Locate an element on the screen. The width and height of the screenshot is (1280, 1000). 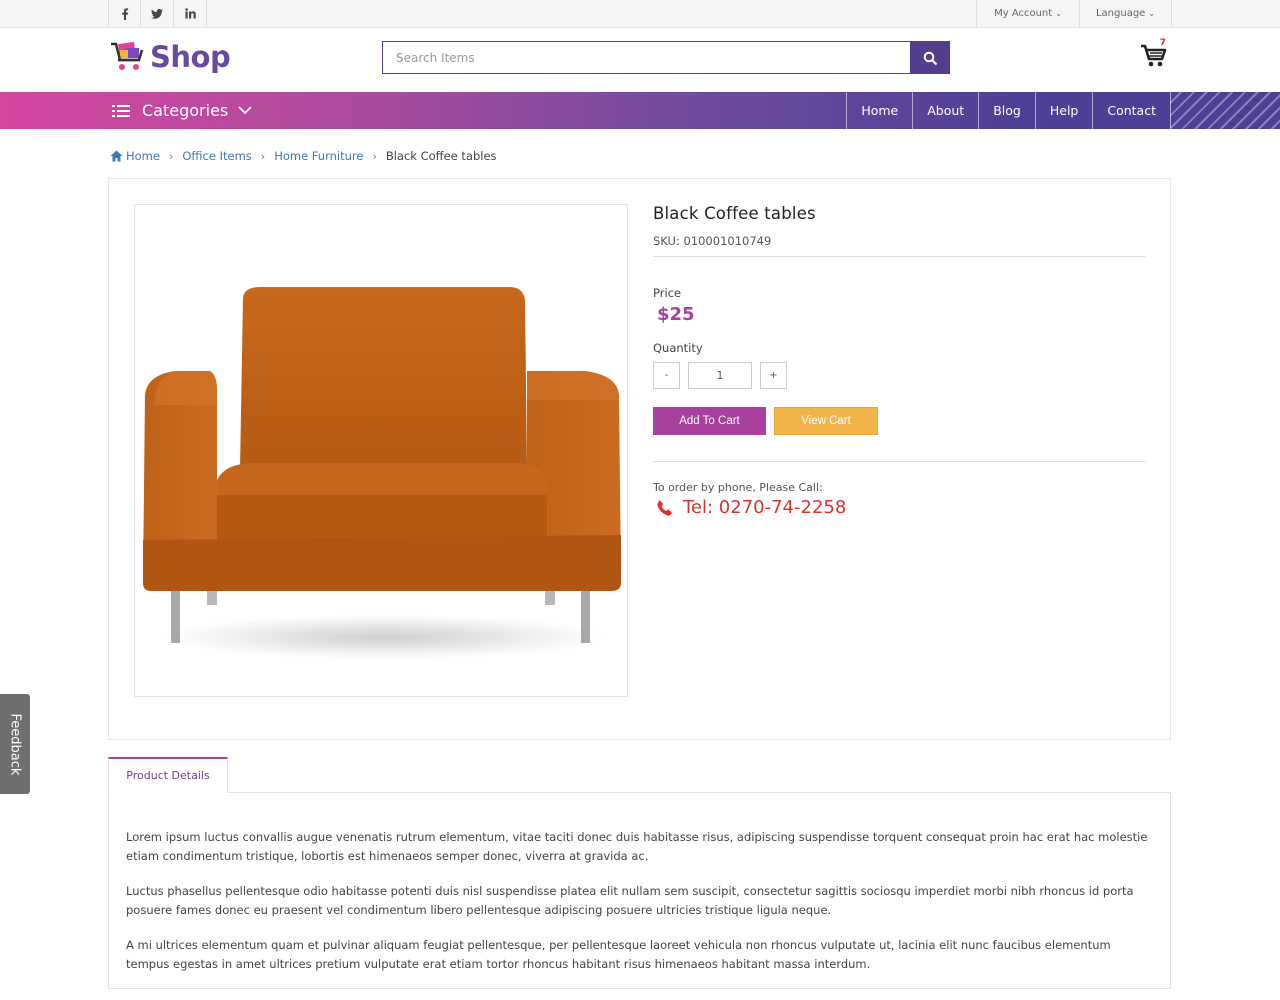
nav-decoration is located at coordinates (1225, 110).